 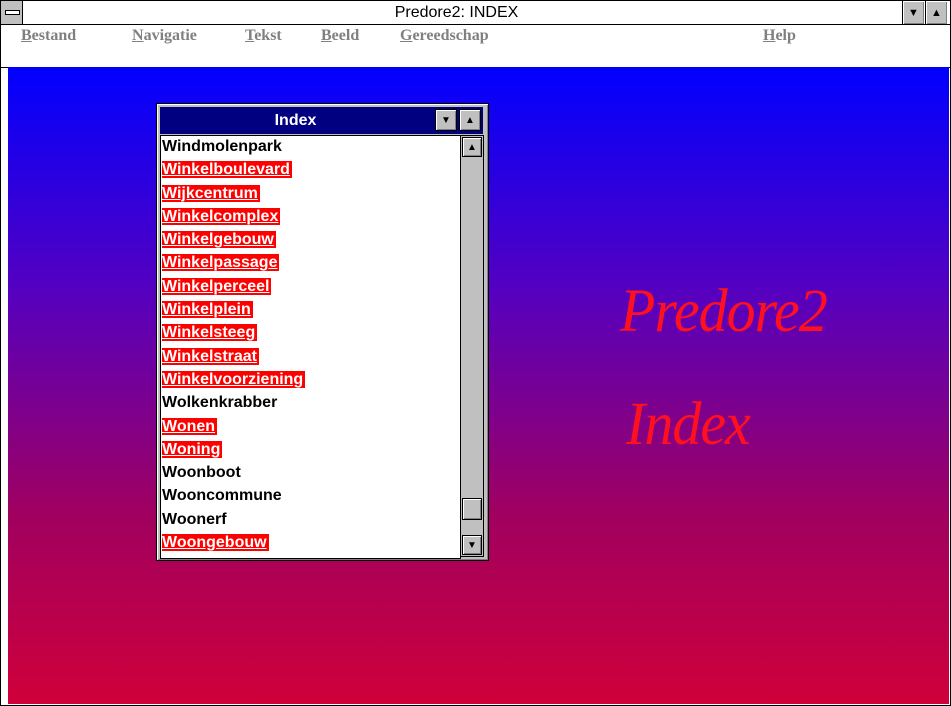 What do you see at coordinates (221, 263) in the screenshot?
I see `list-item-label: Winkelpassage` at bounding box center [221, 263].